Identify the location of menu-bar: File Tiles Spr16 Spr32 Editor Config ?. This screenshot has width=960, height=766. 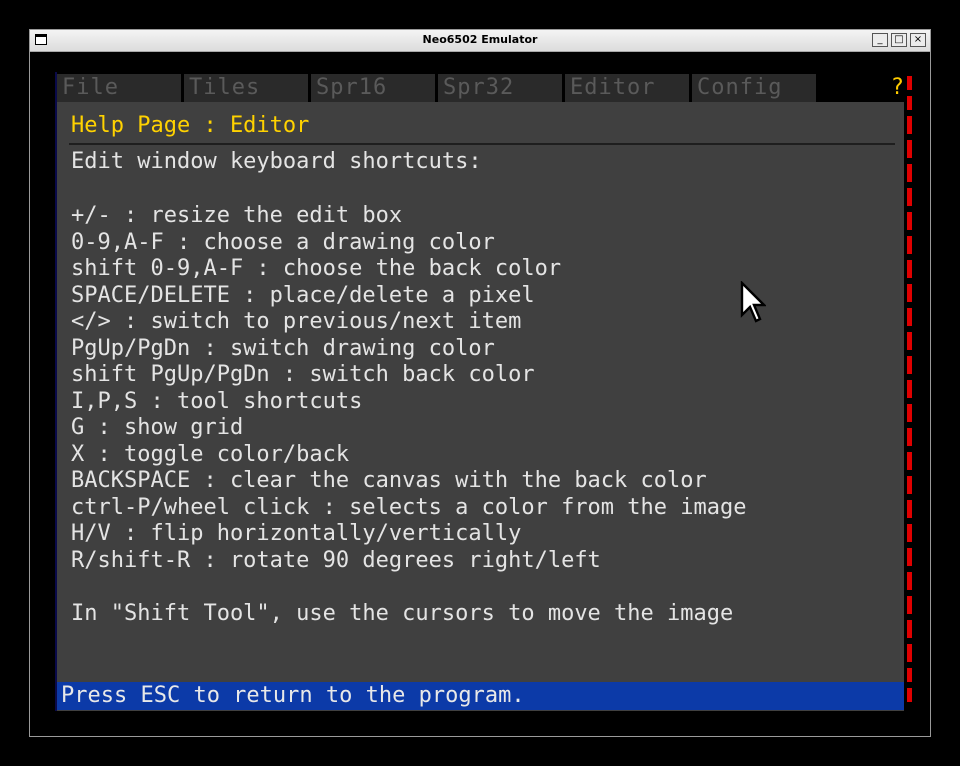
(481, 87).